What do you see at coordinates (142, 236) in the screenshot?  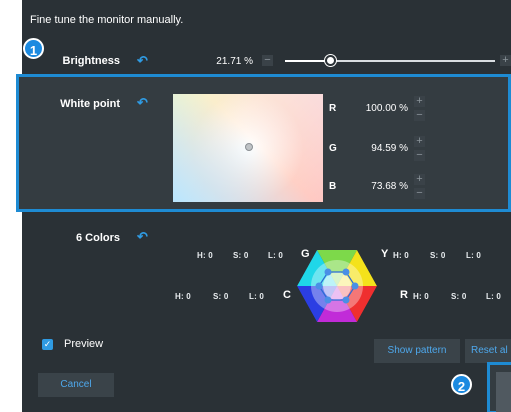 I see `six-colors-undo-icon: ↶` at bounding box center [142, 236].